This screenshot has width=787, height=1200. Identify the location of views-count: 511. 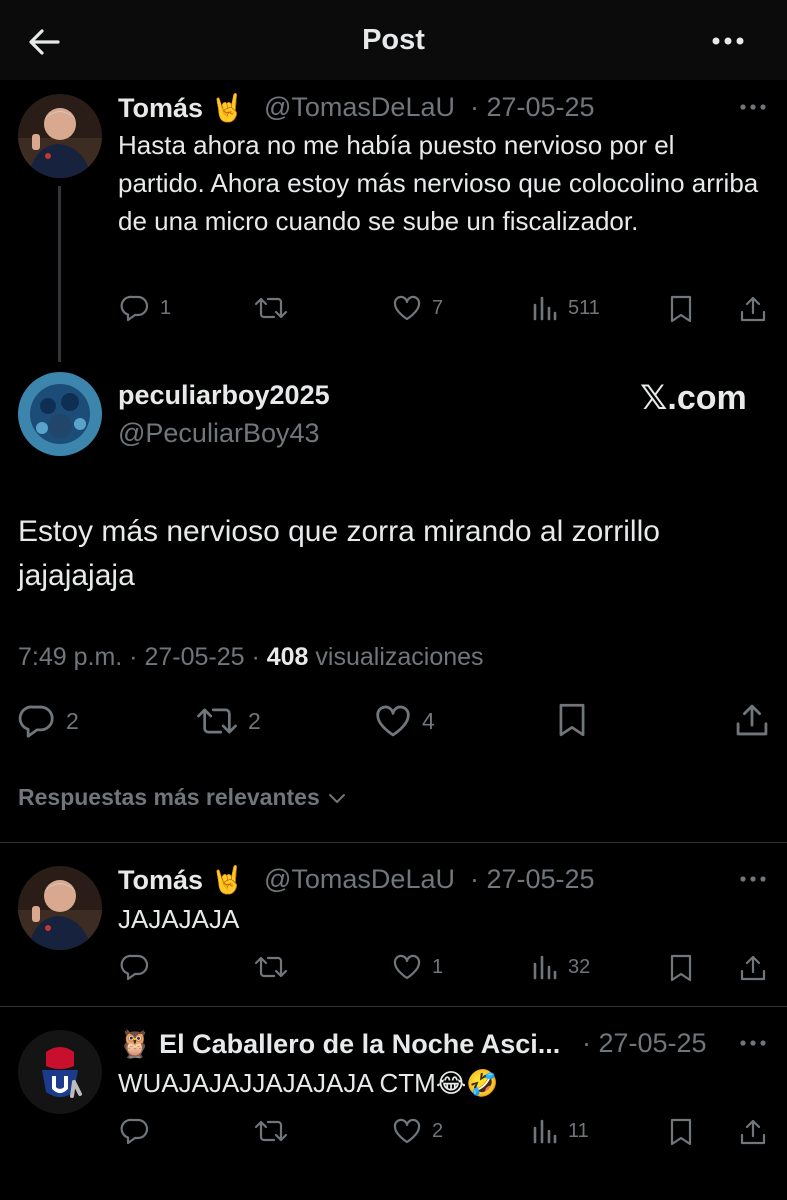
(584, 307).